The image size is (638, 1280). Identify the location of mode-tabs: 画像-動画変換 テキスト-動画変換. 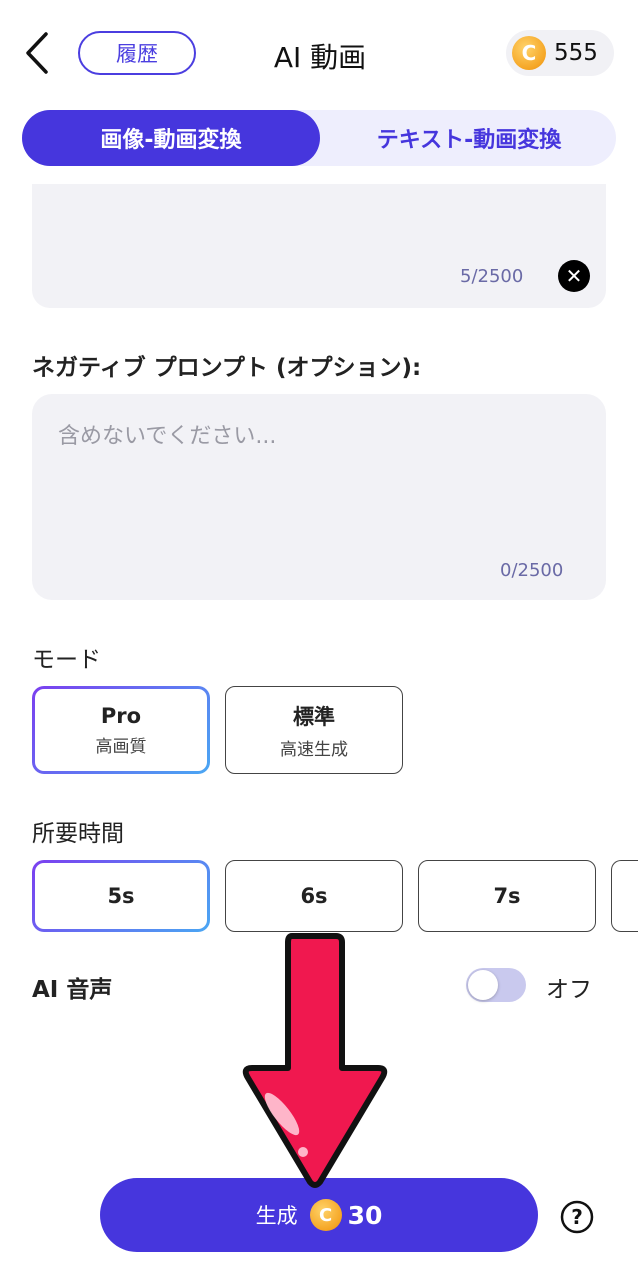
(319, 138).